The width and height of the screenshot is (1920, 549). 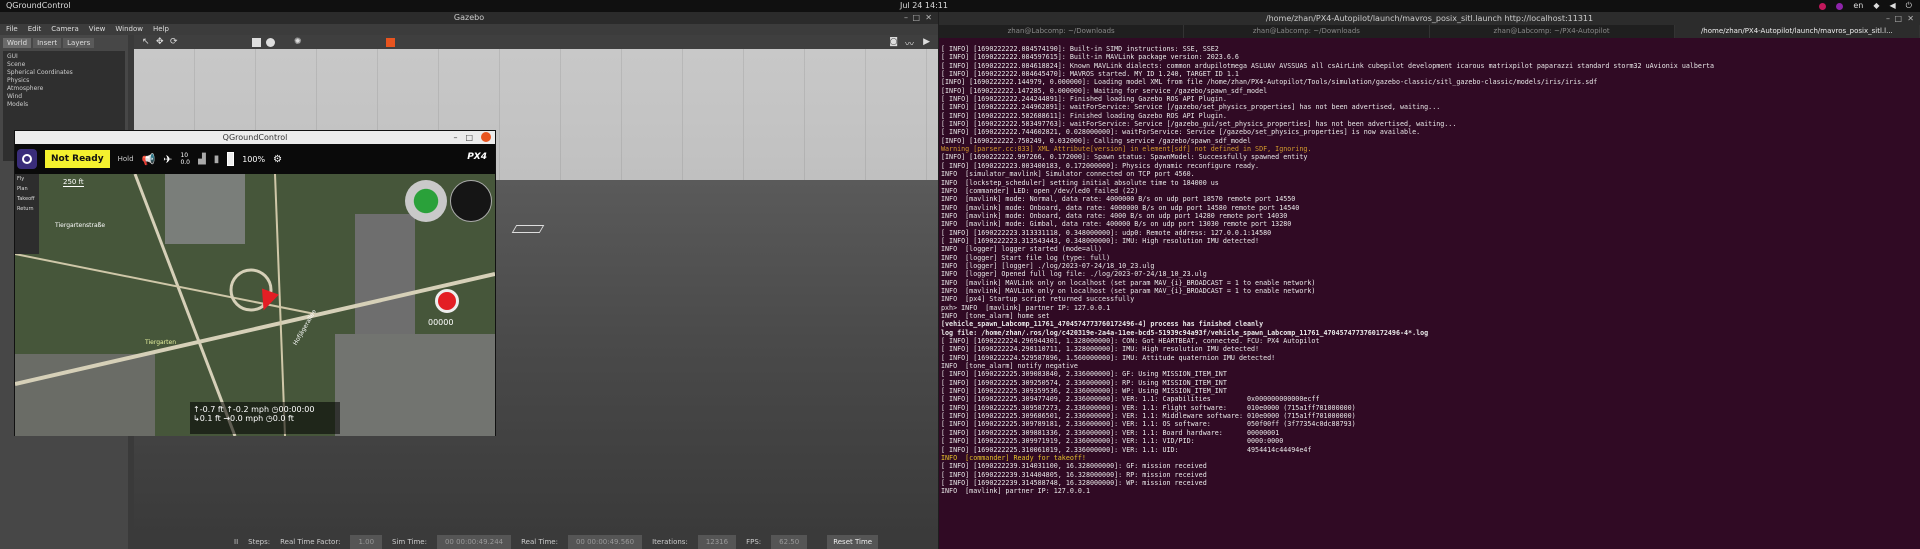 What do you see at coordinates (184, 155) in the screenshot?
I see `gps-count: 10` at bounding box center [184, 155].